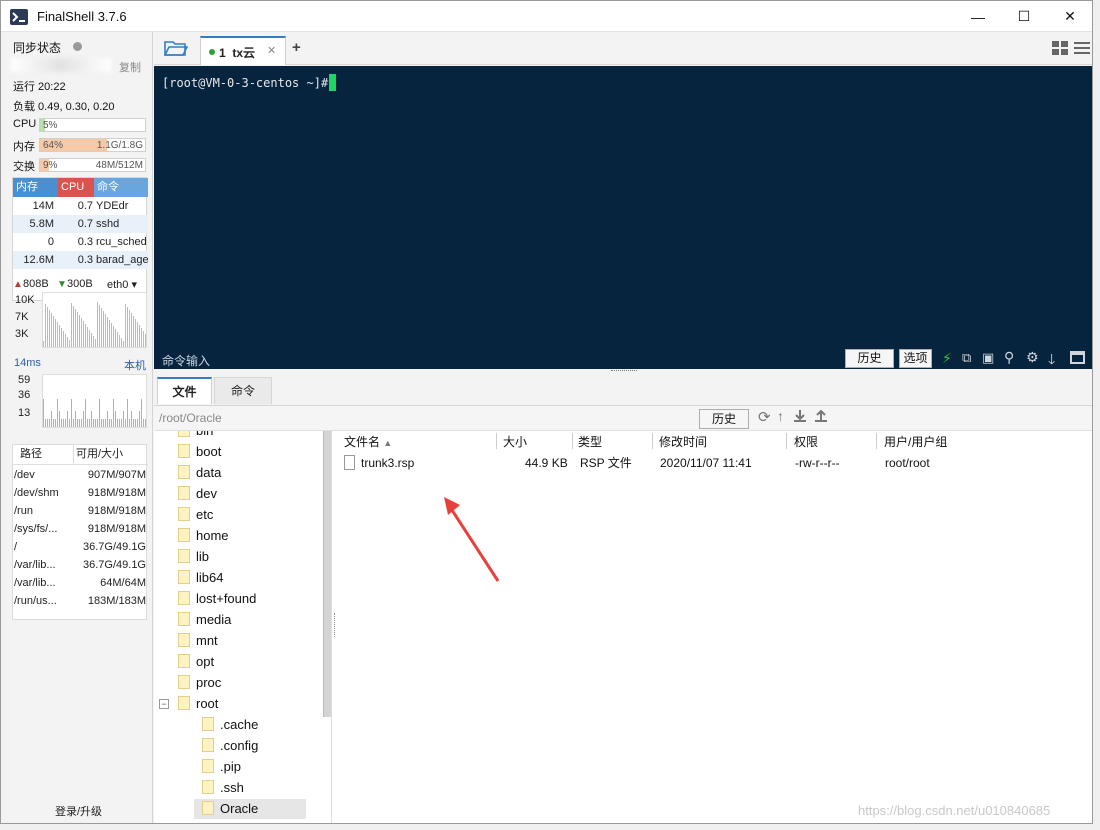 The width and height of the screenshot is (1100, 830). I want to click on col-size: 大小, so click(515, 442).